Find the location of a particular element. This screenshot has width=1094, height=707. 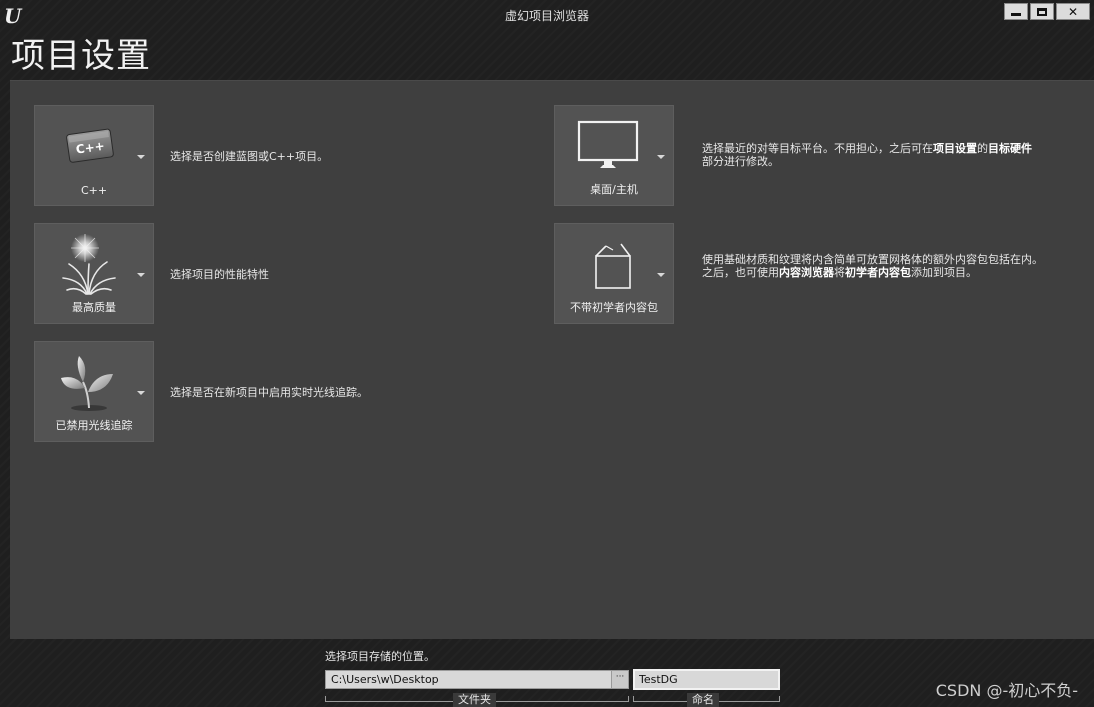

minimize-button is located at coordinates (1016, 11).